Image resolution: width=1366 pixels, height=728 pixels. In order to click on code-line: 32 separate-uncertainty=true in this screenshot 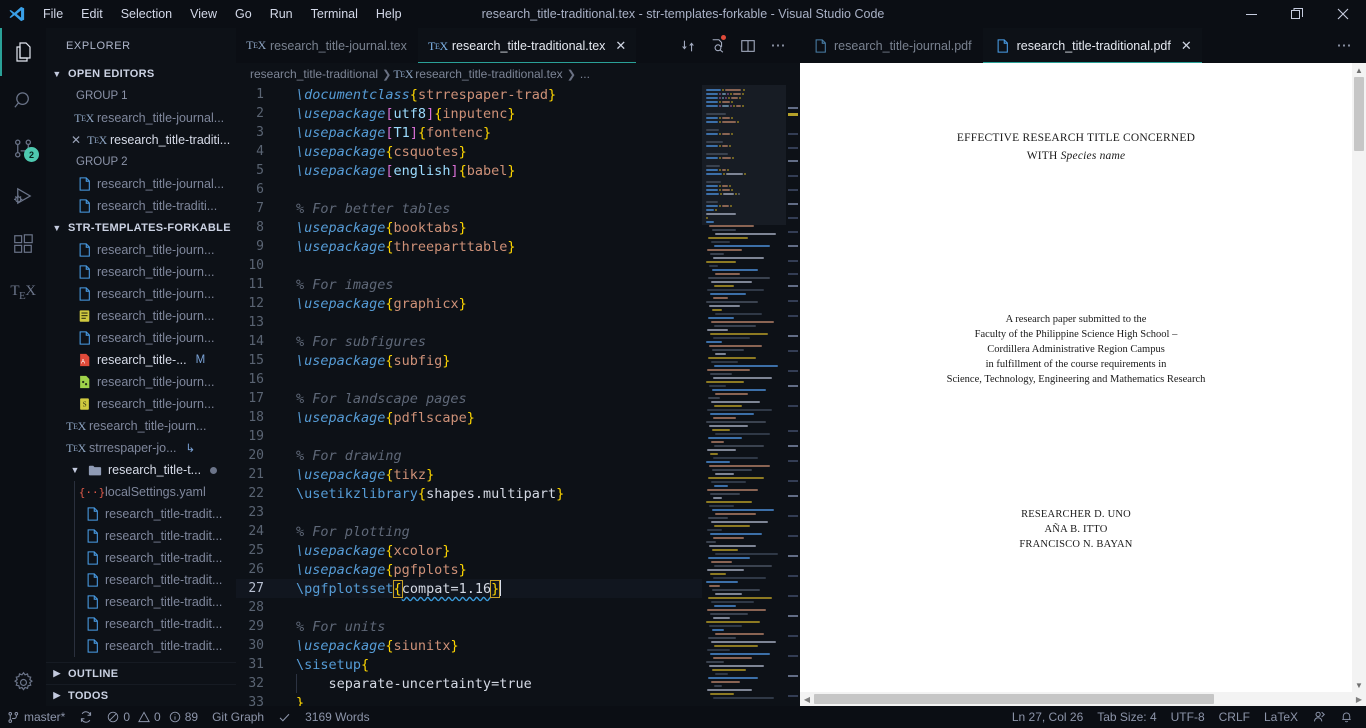, I will do `click(469, 683)`.